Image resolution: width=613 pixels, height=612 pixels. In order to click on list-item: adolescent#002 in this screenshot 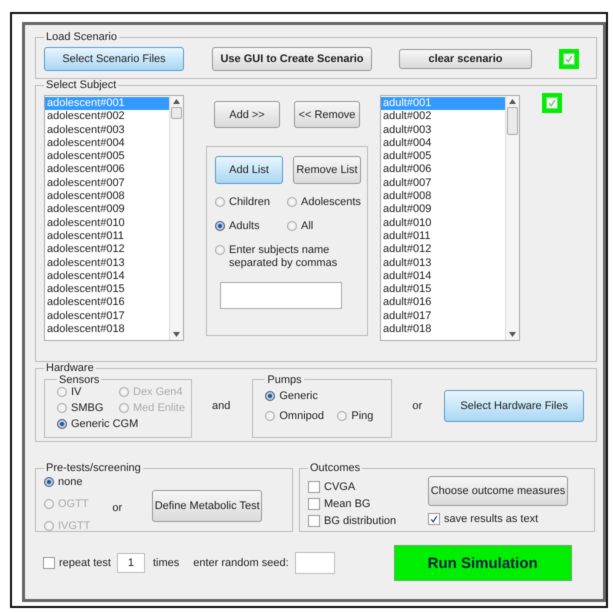, I will do `click(107, 117)`.